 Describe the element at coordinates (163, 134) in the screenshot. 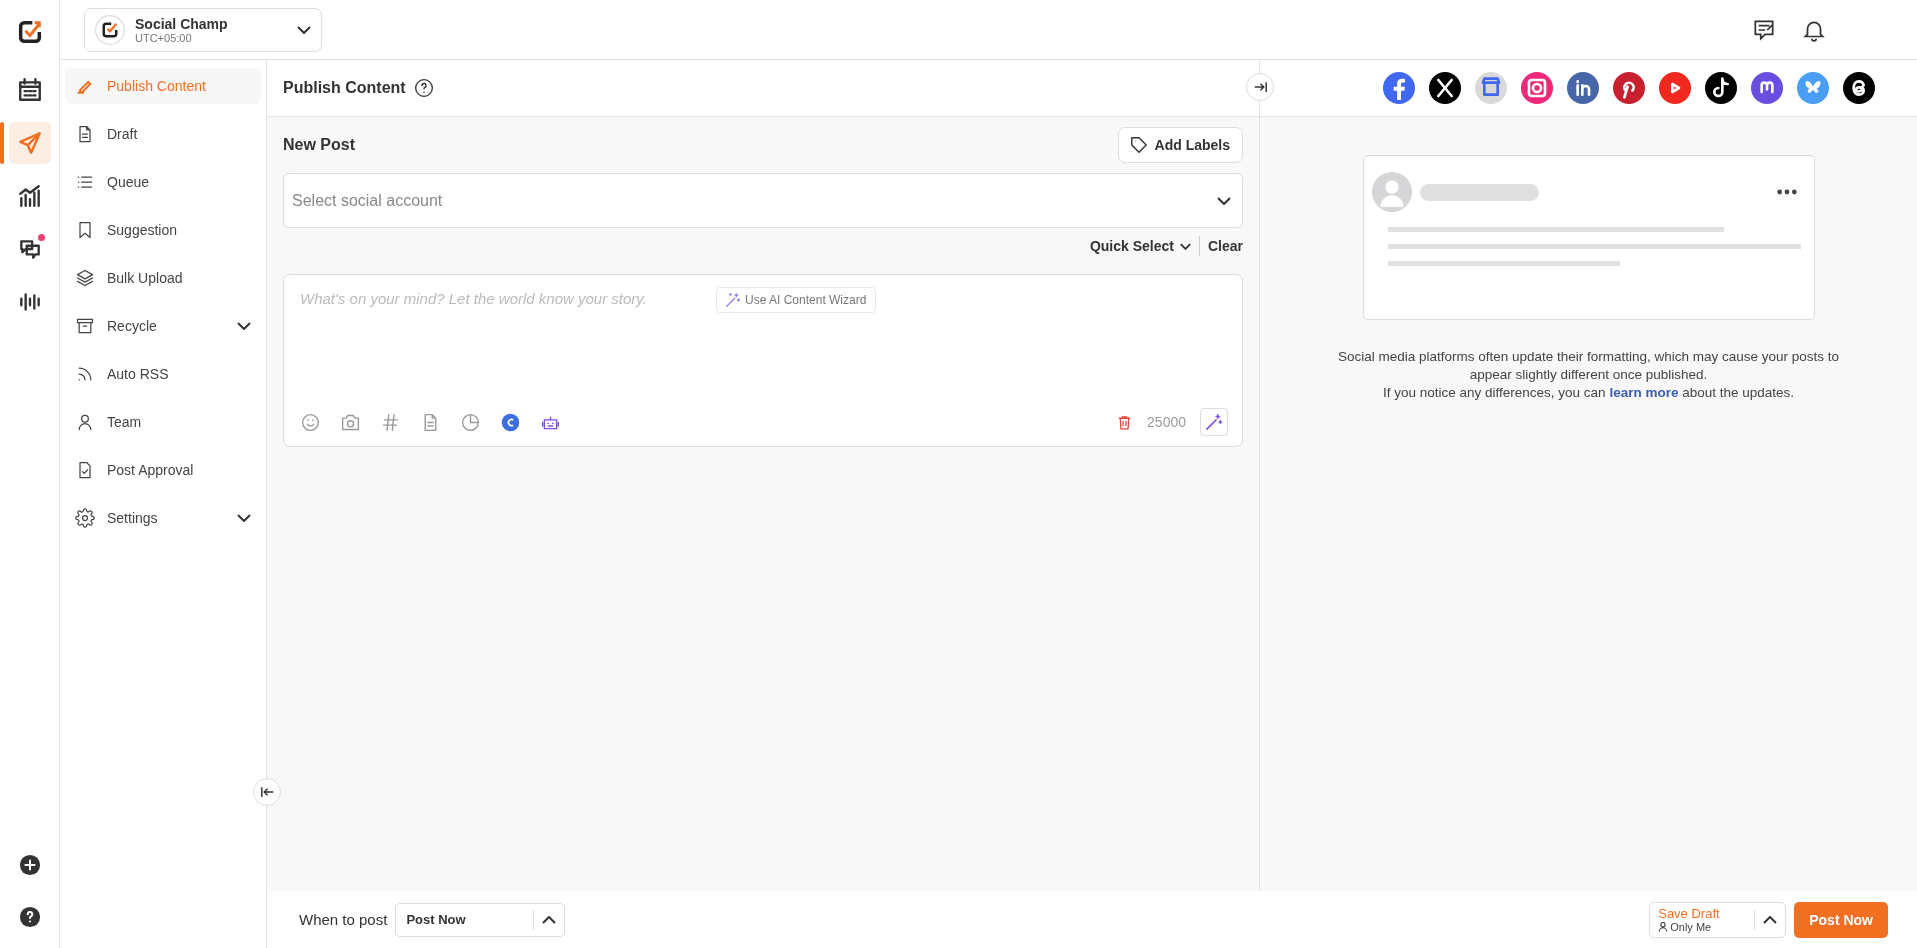

I see `sidebar-item: Draft` at that location.